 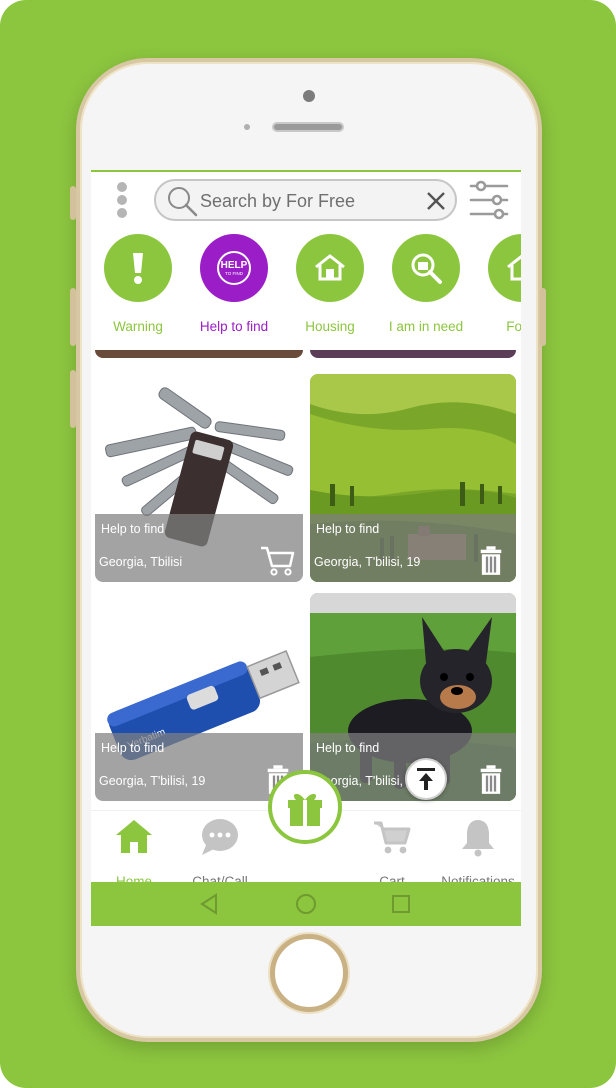 I want to click on search-bar, so click(x=305, y=200).